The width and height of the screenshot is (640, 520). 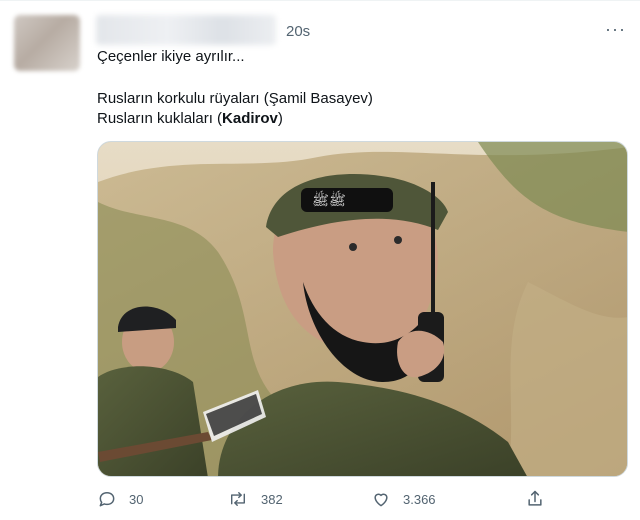 I want to click on retweet-button: 382, so click(x=255, y=499).